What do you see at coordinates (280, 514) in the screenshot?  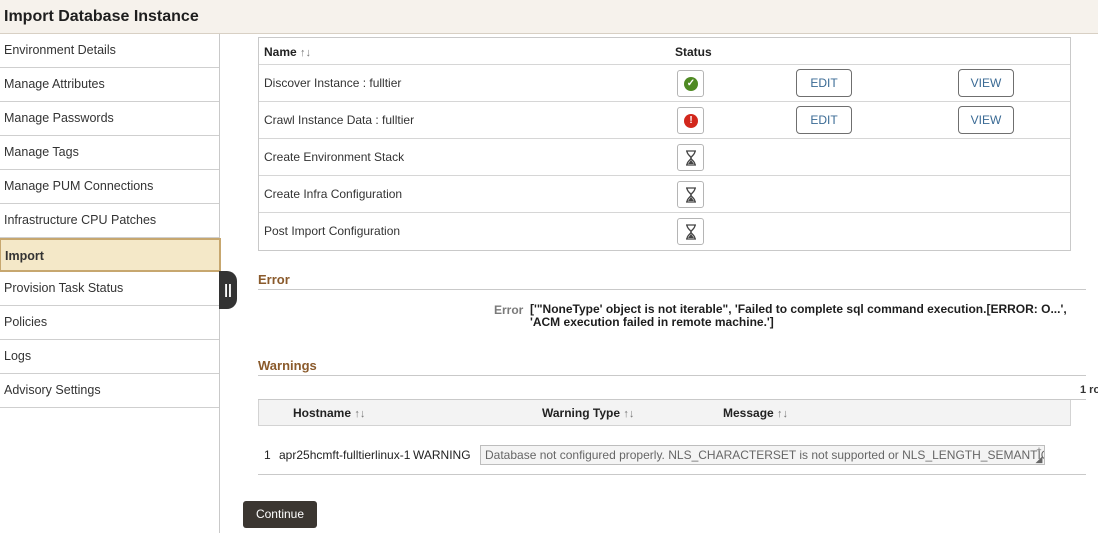 I see `continue-button: Continue` at bounding box center [280, 514].